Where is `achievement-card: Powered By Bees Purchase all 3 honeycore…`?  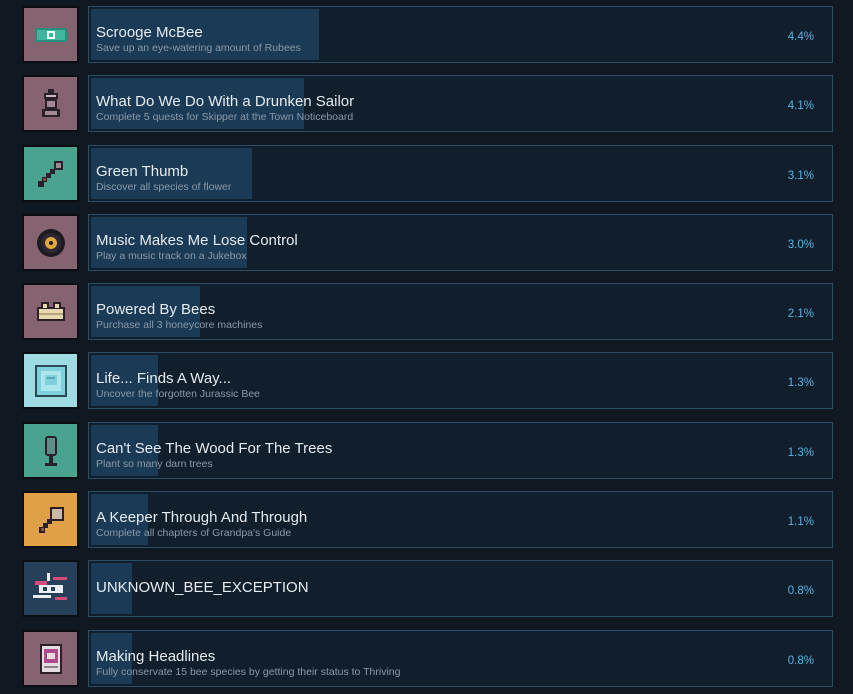
achievement-card: Powered By Bees Purchase all 3 honeycore… is located at coordinates (460, 311).